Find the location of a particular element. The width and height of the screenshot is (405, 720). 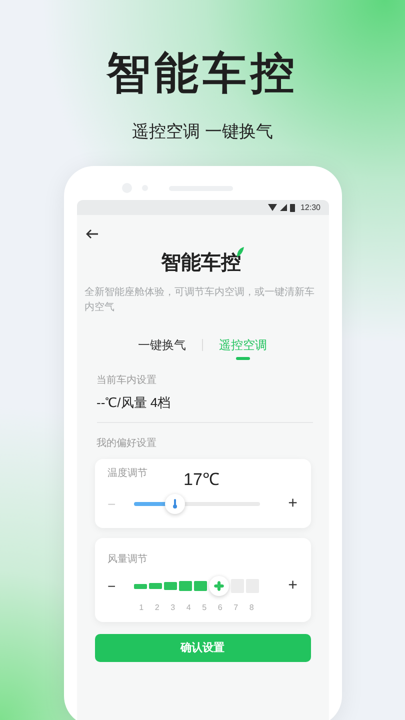

level-label: 6 is located at coordinates (220, 608).